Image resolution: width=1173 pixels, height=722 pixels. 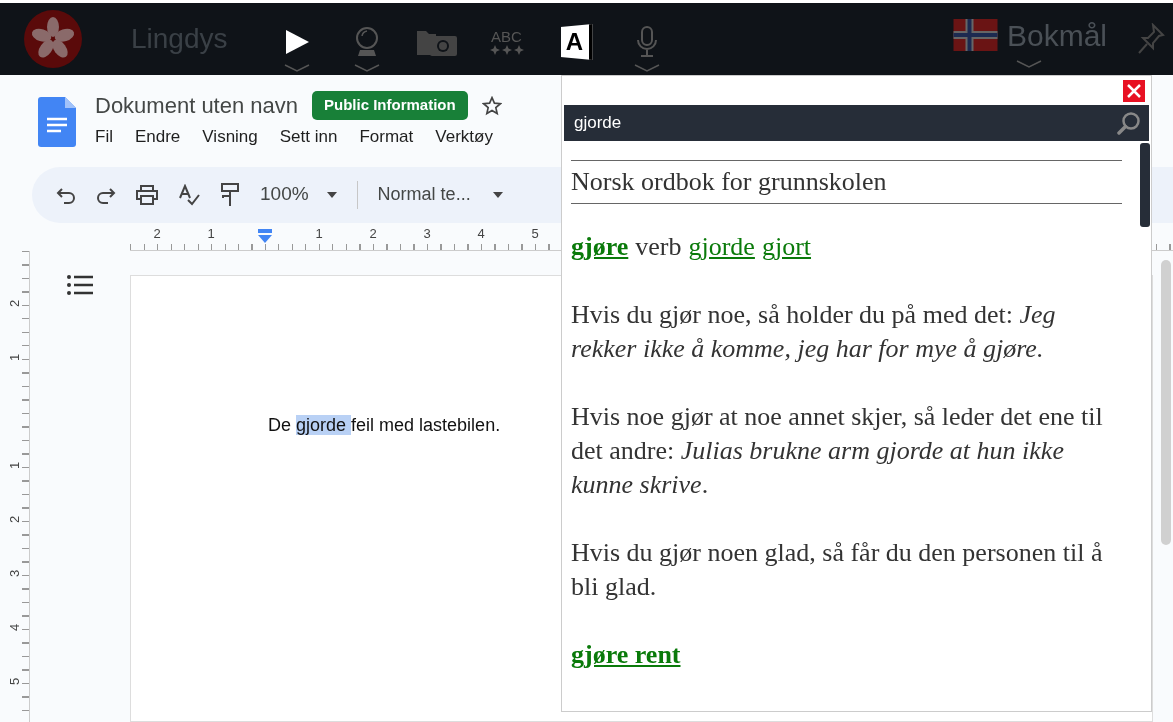 What do you see at coordinates (814, 332) in the screenshot?
I see `definition-text: Hvis du gjør noe, så holder du på med det: Jeg rekker ikke å komme, jeg har for mye å gjøre.` at bounding box center [814, 332].